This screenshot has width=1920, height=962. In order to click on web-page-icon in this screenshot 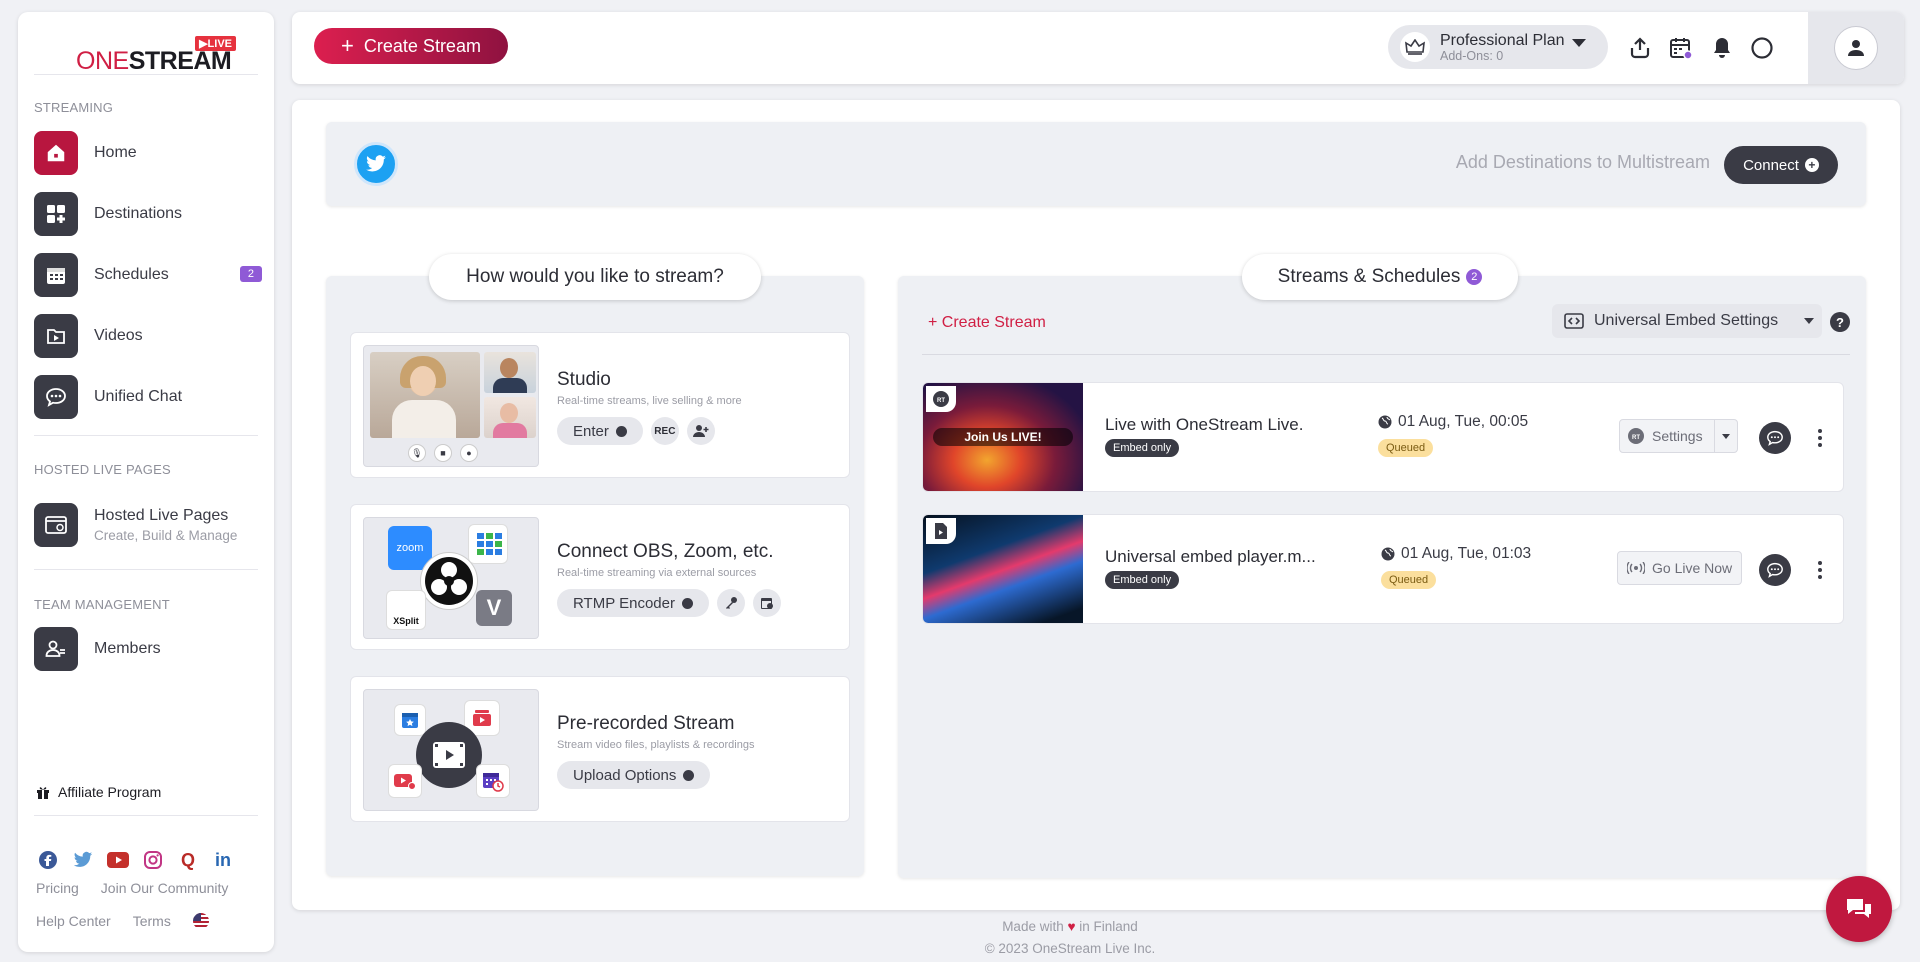, I will do `click(56, 525)`.